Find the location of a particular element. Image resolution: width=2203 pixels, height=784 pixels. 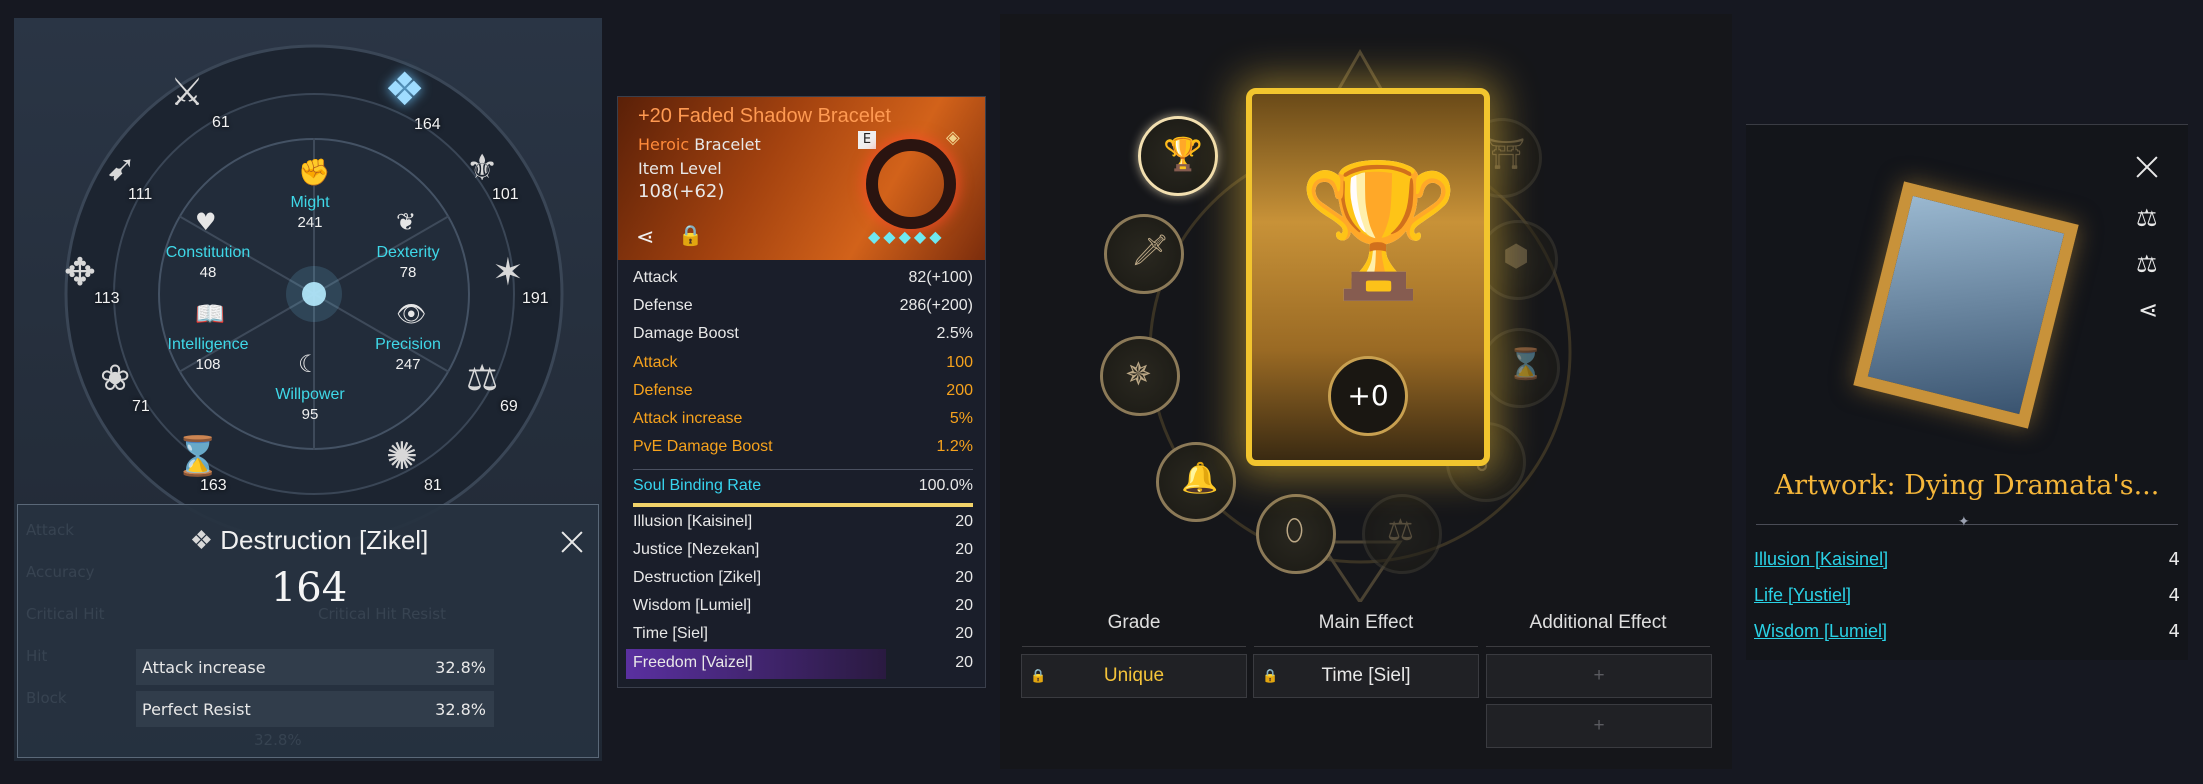

card-socket: 🔔 is located at coordinates (1196, 482).